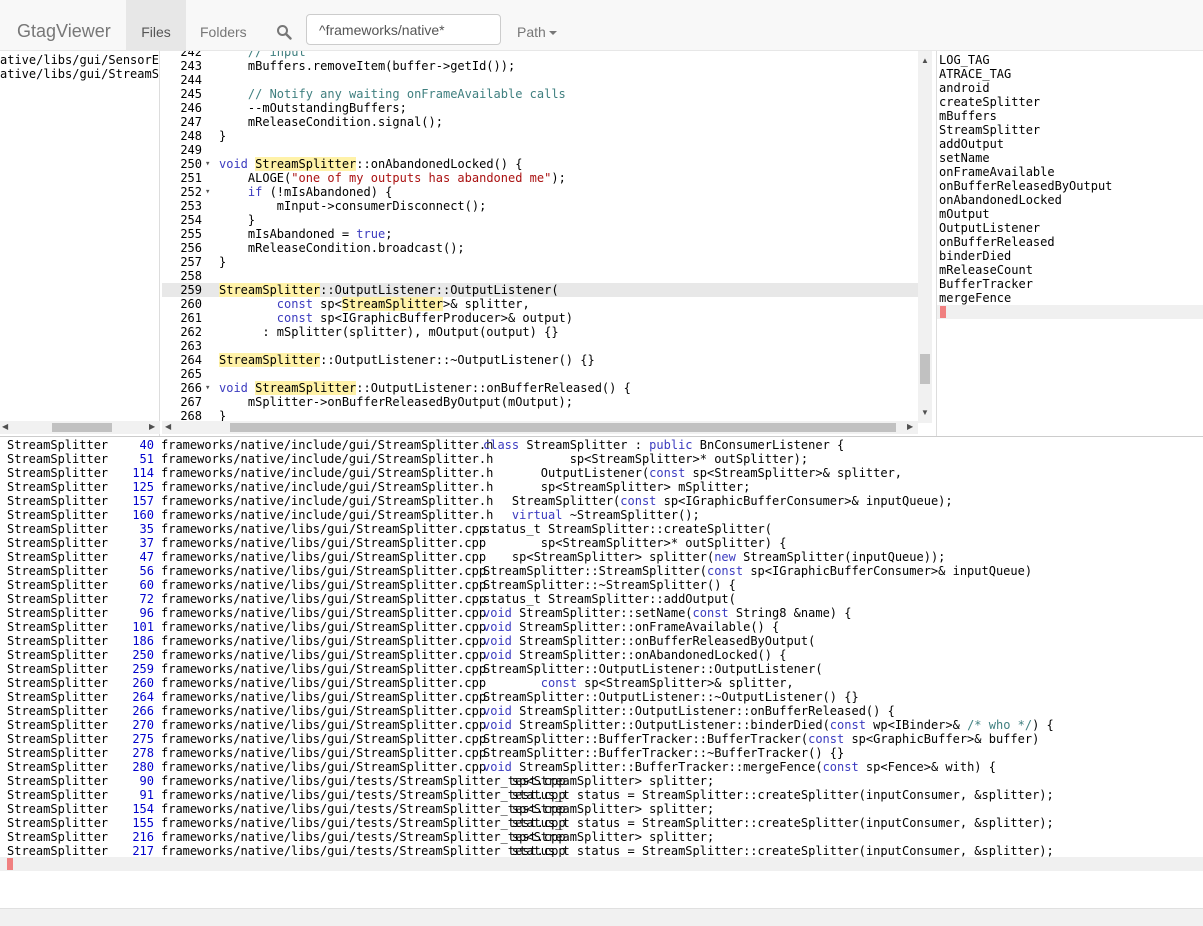 The image size is (1203, 926). I want to click on code-horizontal-scroll-thumb, so click(563, 427).